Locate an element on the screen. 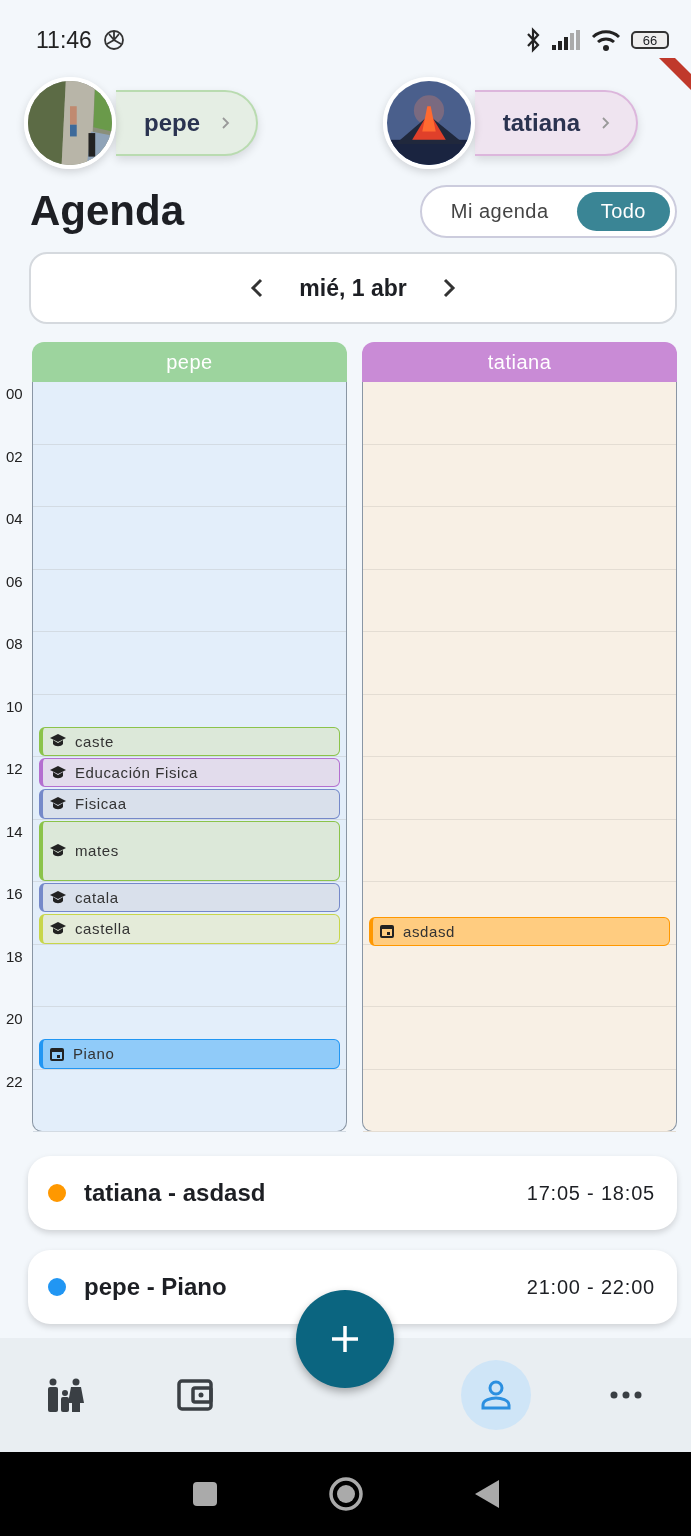 The width and height of the screenshot is (691, 1536). hour-label: 02 is located at coordinates (14, 456).